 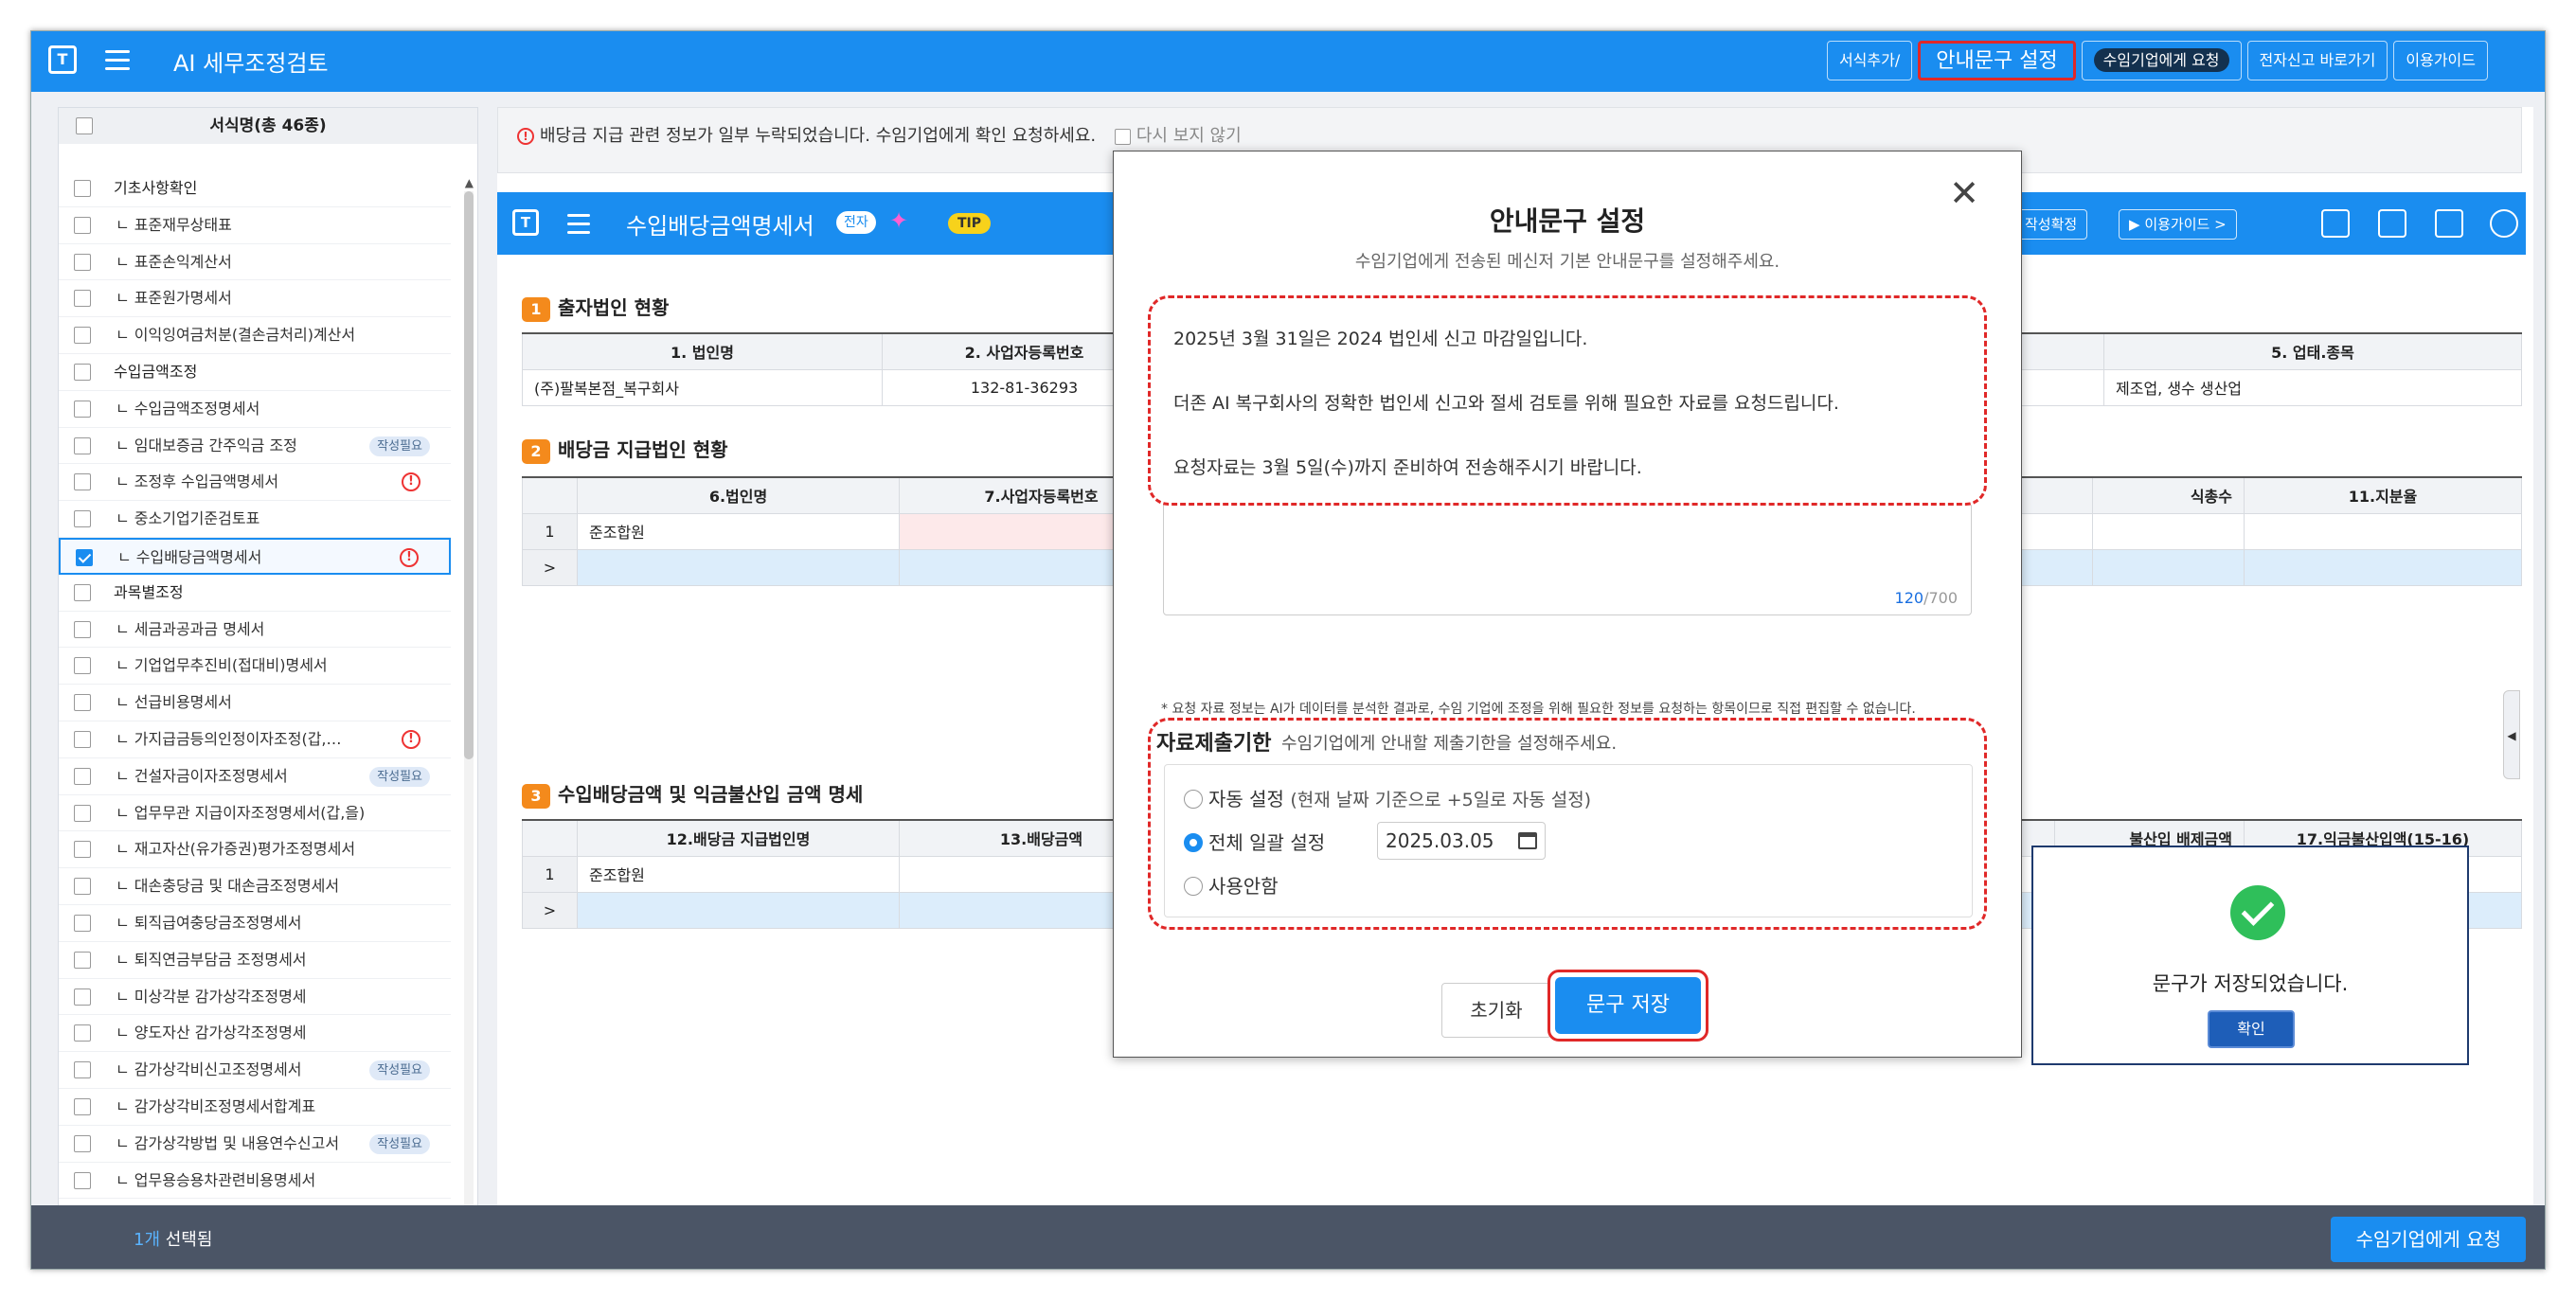 I want to click on form-menu-icon, so click(x=578, y=224).